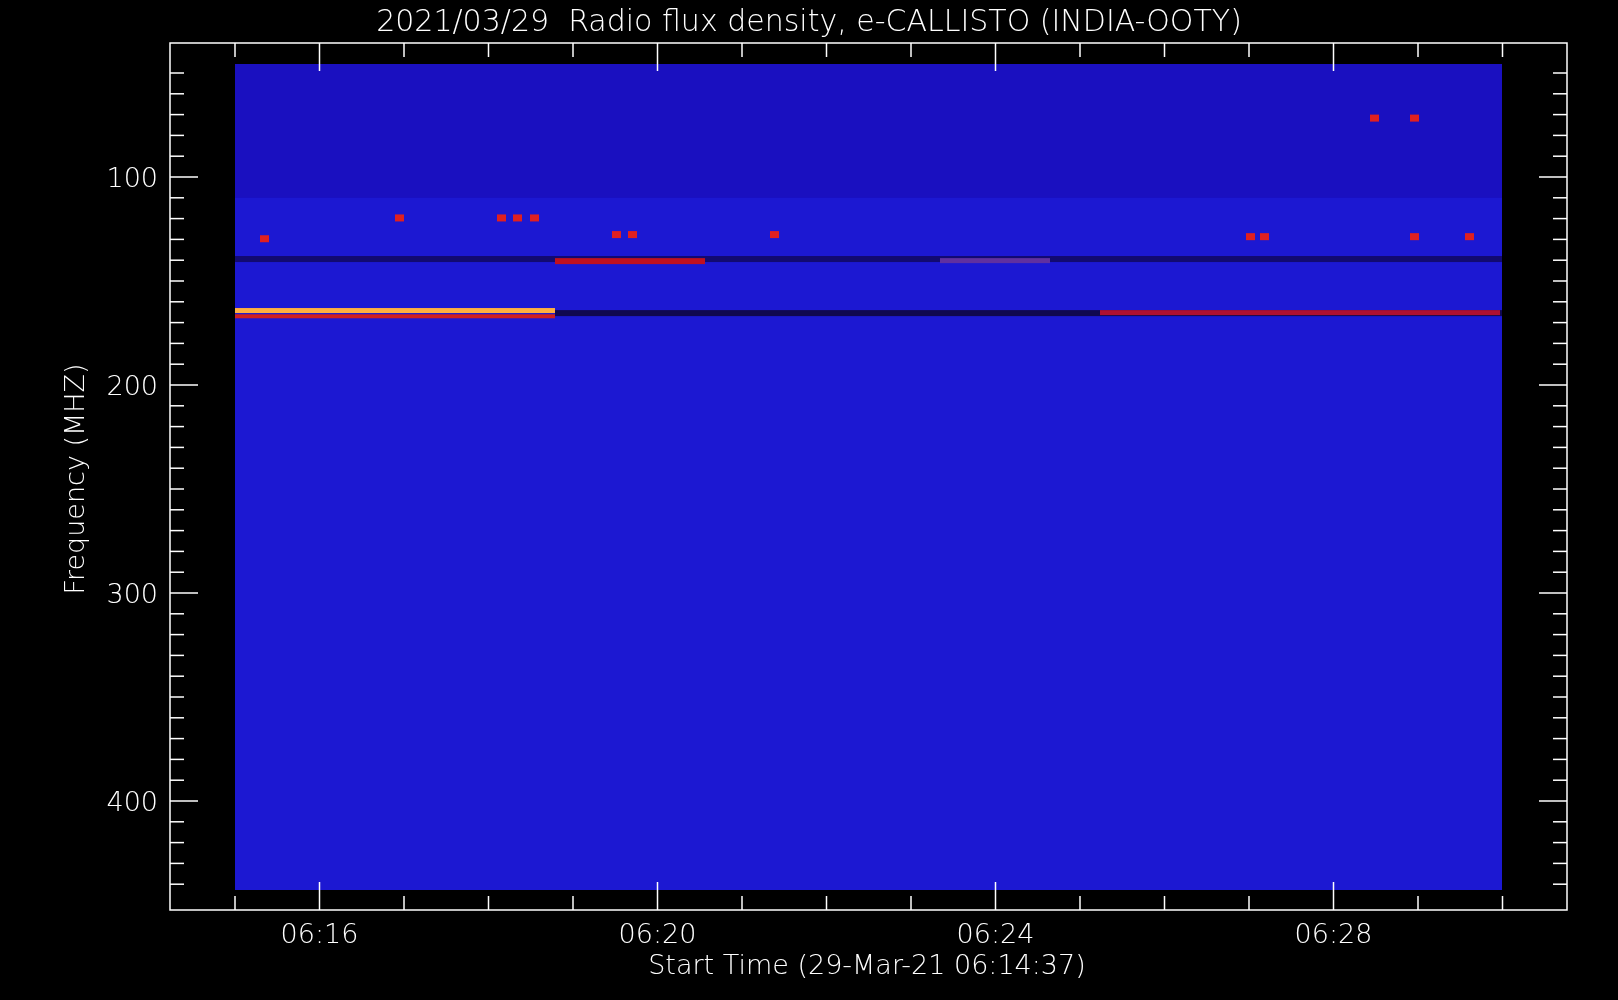  Describe the element at coordinates (319, 933) in the screenshot. I see `x-tick-label: 06:16` at that location.